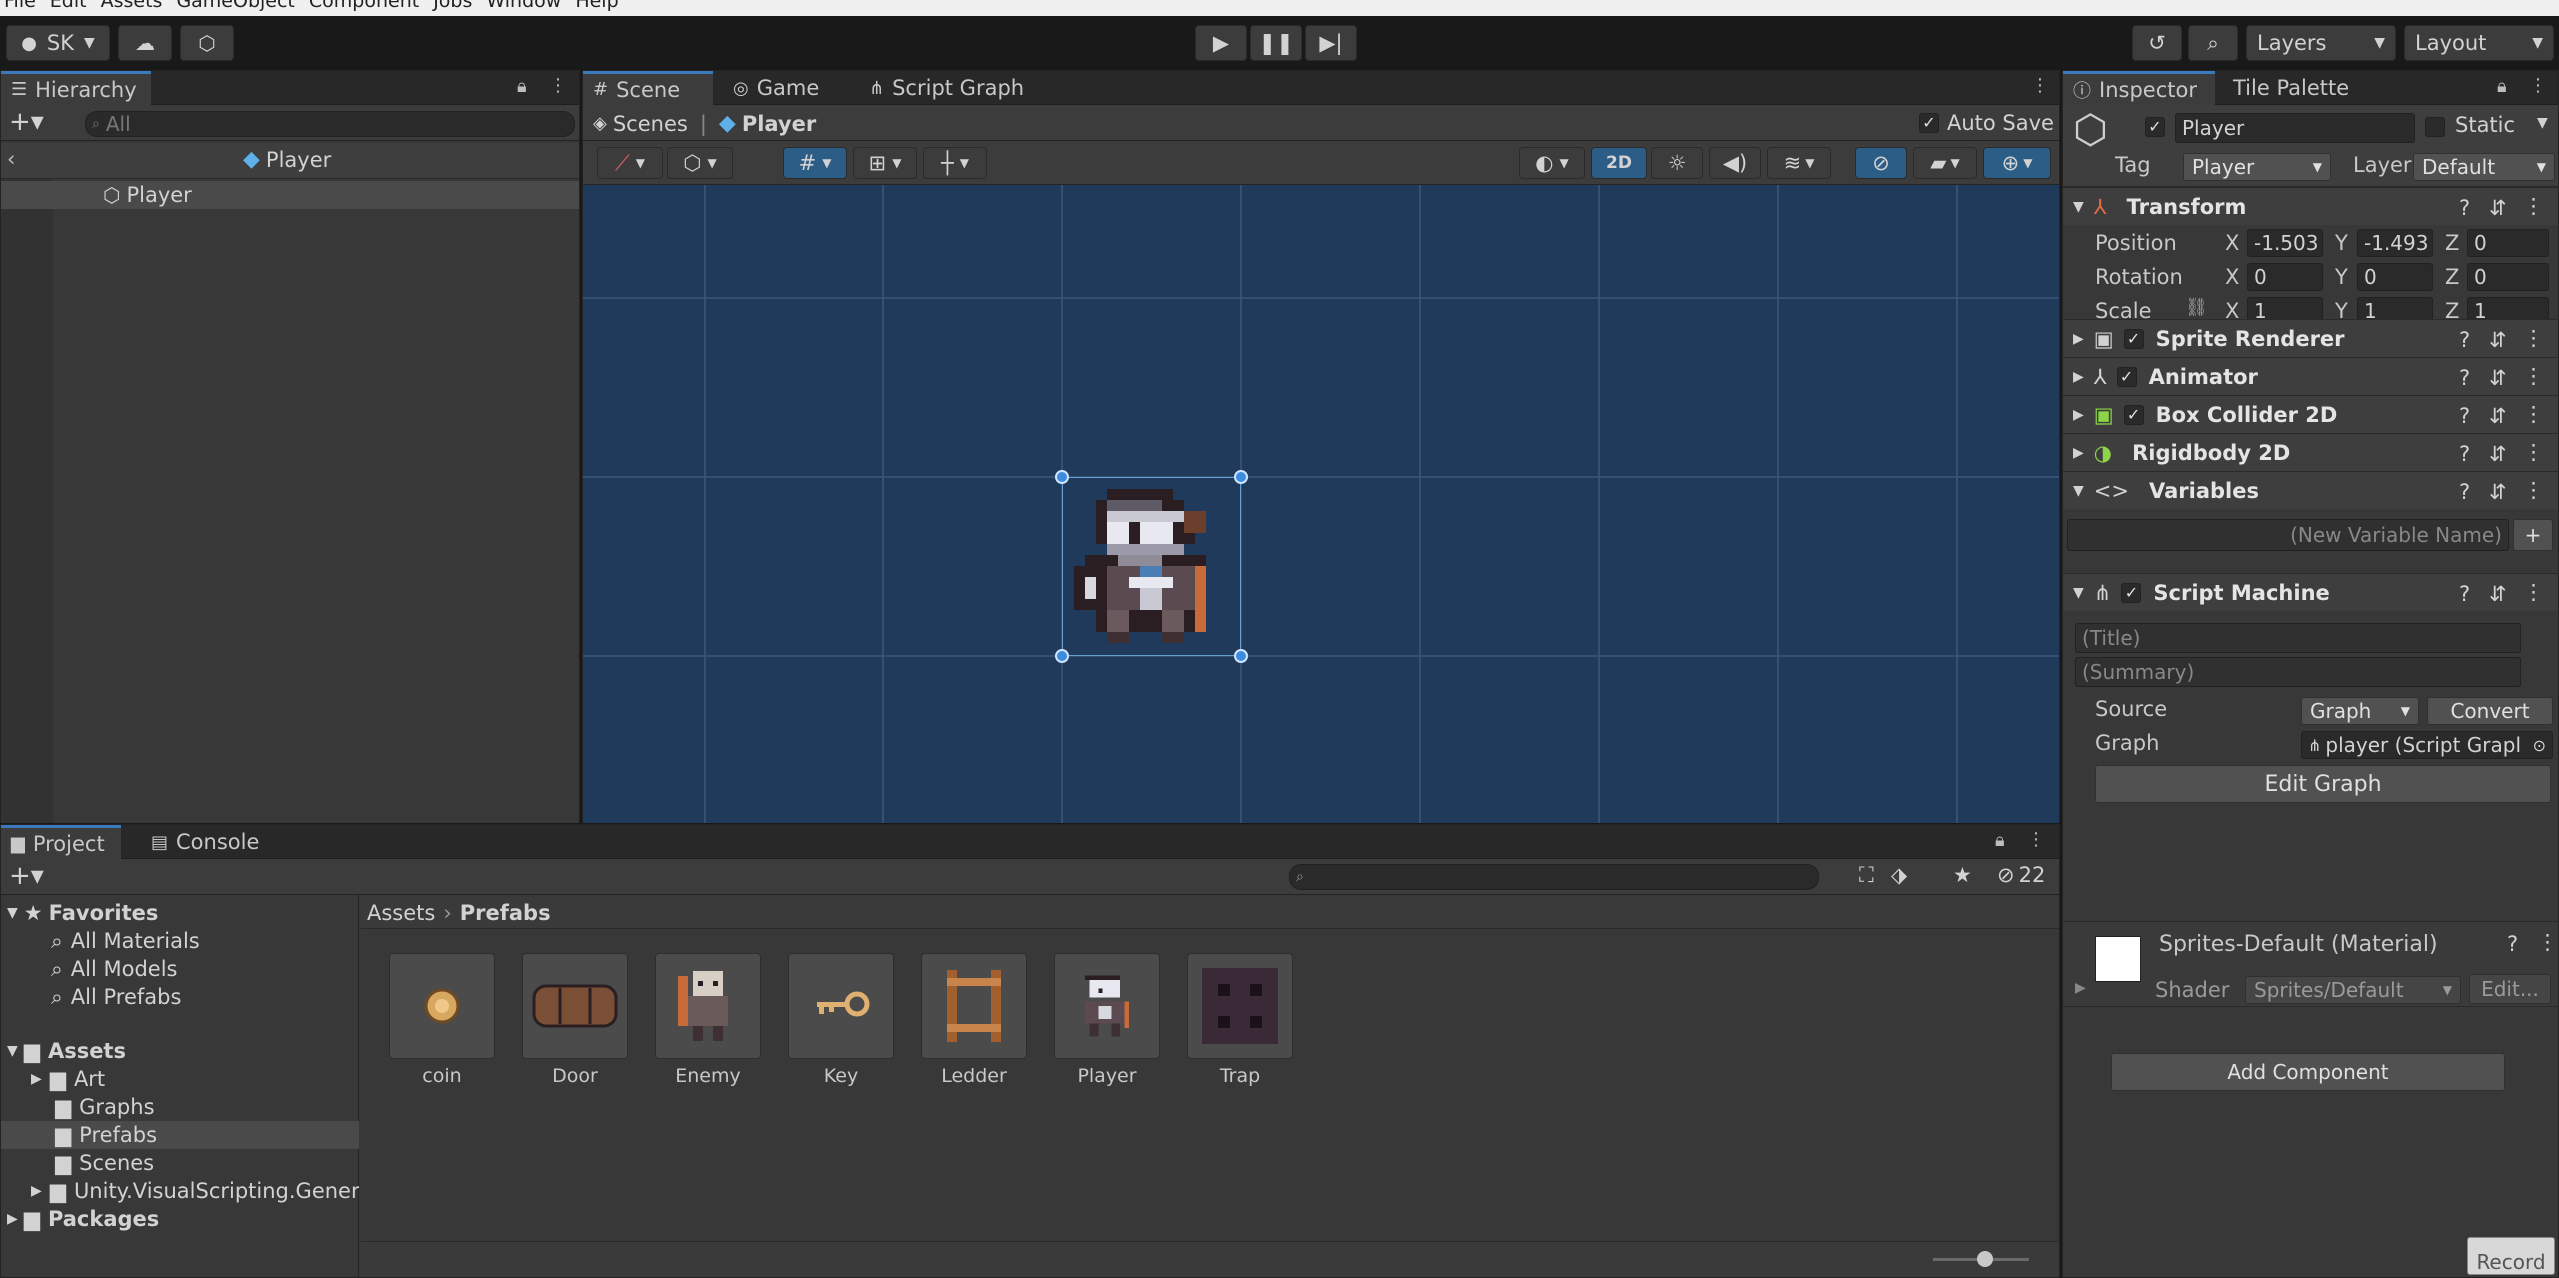 The height and width of the screenshot is (1278, 2559). I want to click on menu-gameobject: GameObject, so click(235, 6).